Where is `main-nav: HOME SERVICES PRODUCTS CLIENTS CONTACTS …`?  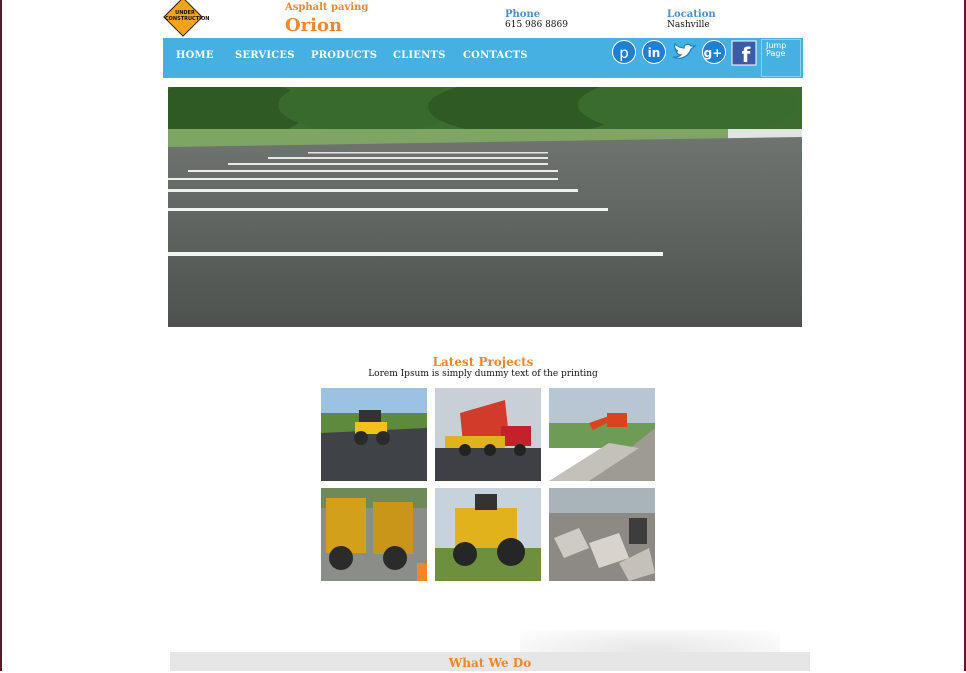 main-nav: HOME SERVICES PRODUCTS CLIENTS CONTACTS … is located at coordinates (483, 58).